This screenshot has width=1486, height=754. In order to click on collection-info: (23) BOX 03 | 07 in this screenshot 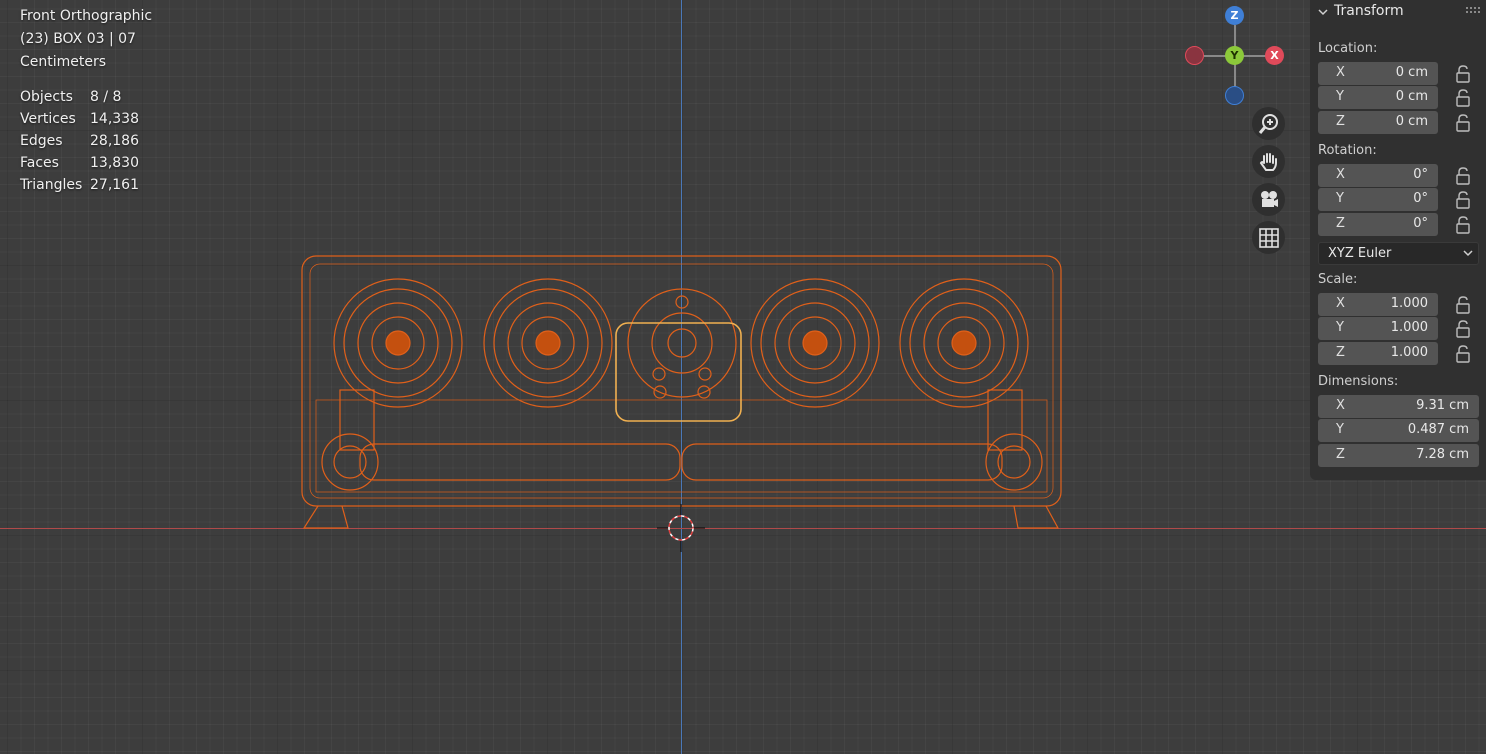, I will do `click(78, 39)`.